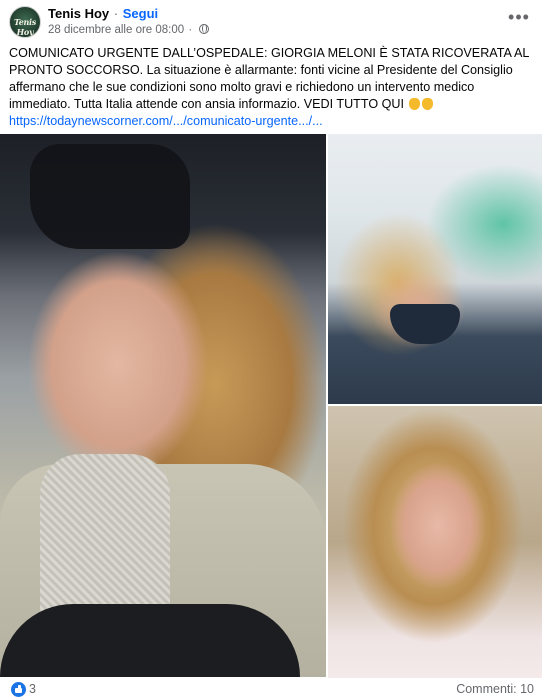 The image size is (542, 699). Describe the element at coordinates (140, 13) in the screenshot. I see `follow-button: Segui` at that location.